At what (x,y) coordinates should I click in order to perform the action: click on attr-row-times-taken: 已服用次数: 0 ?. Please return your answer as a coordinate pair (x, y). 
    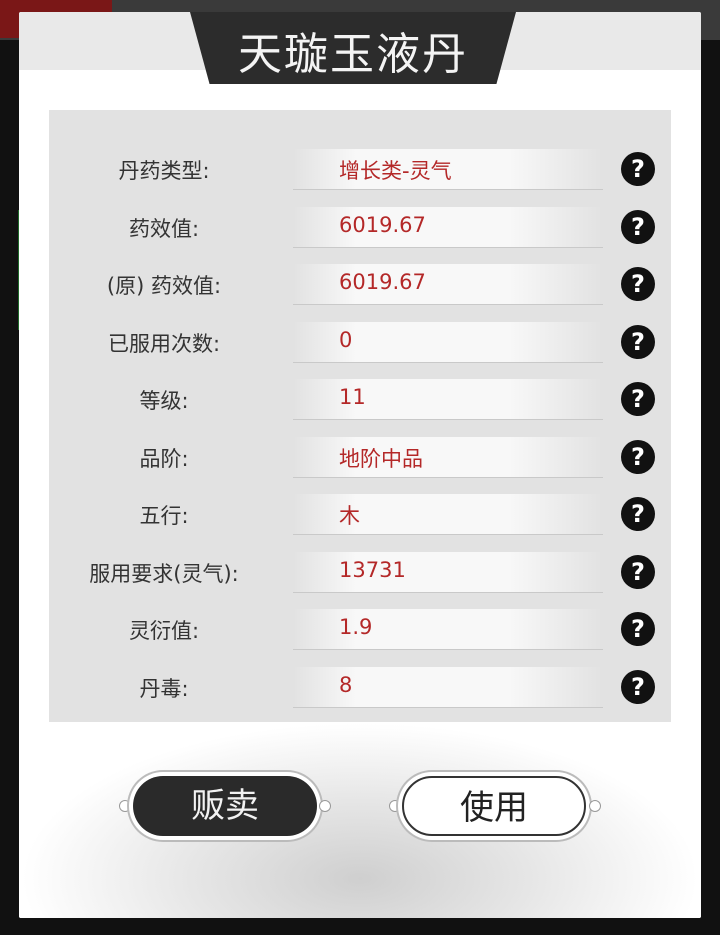
    Looking at the image, I should click on (360, 342).